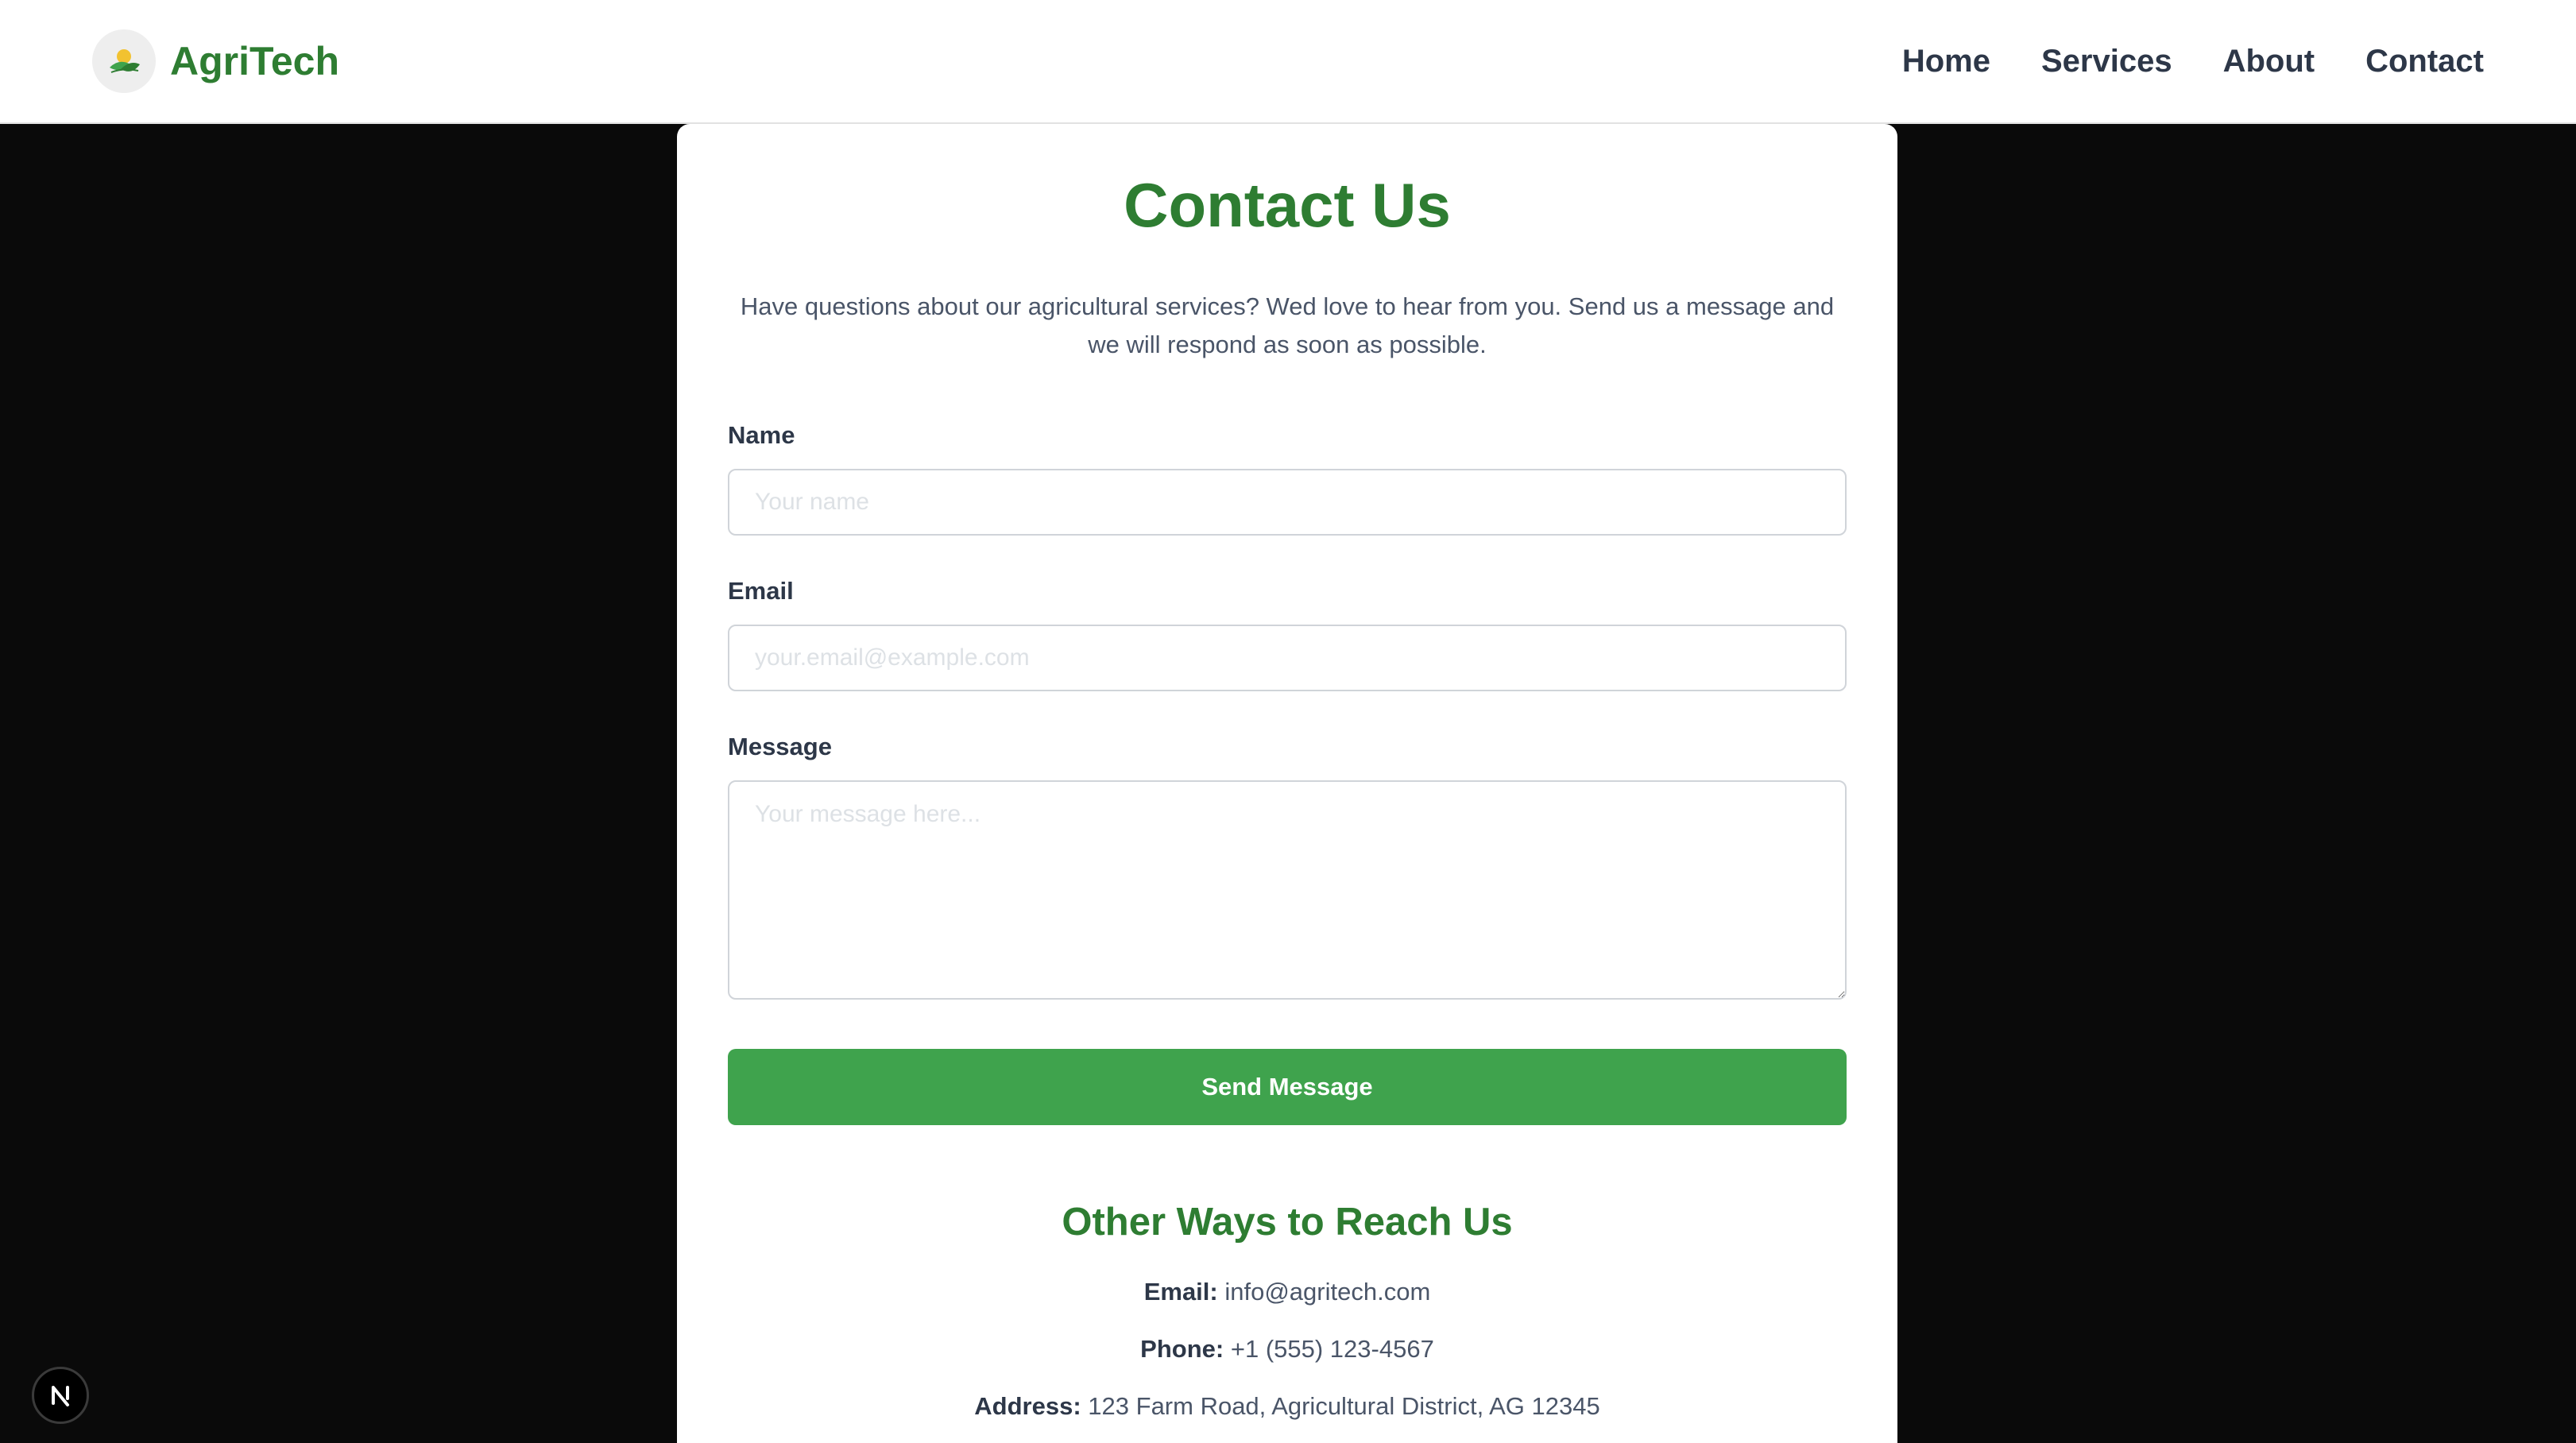 The width and height of the screenshot is (2576, 1443). I want to click on top-navbar: AgriTech Home Services About Contact, so click(1288, 62).